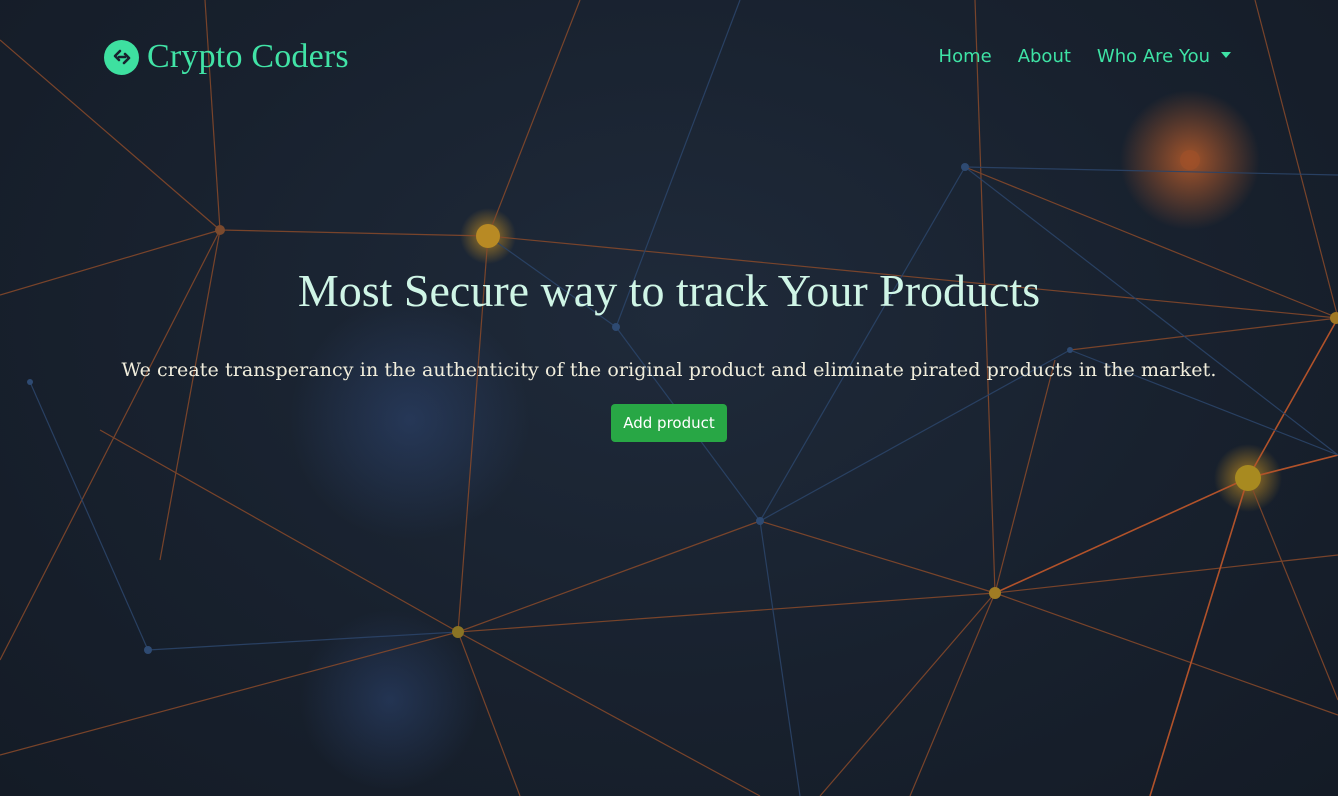  I want to click on chain-link-icon, so click(121, 57).